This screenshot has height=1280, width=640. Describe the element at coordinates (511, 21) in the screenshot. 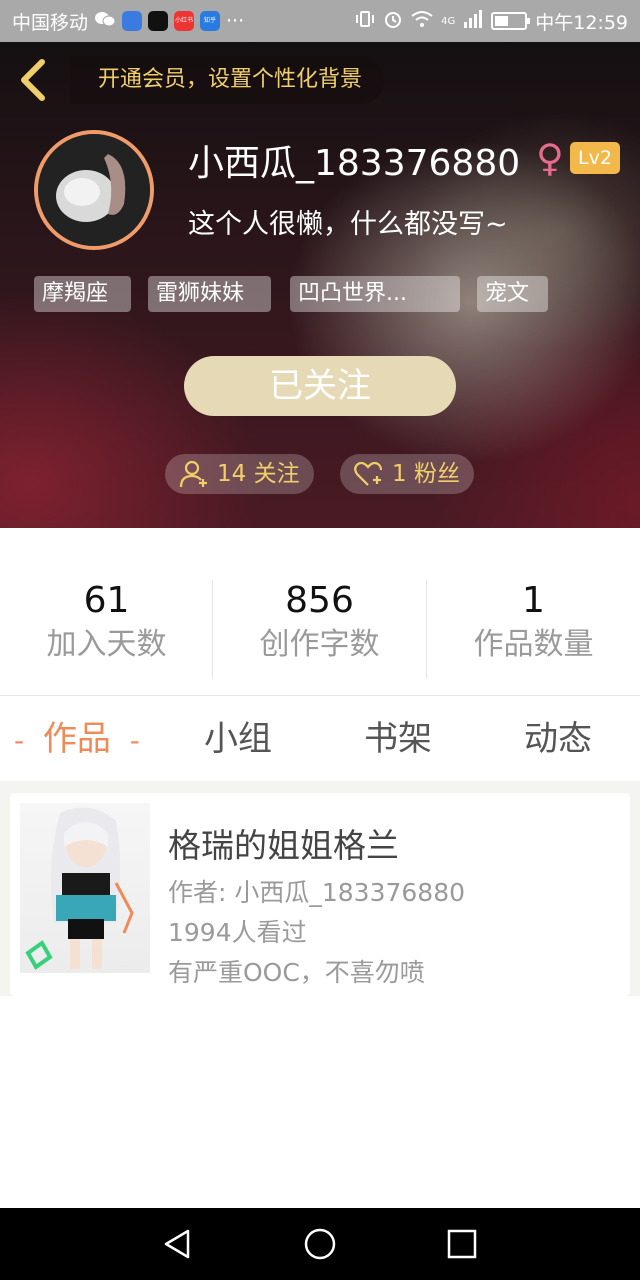

I see `battery-icon` at that location.